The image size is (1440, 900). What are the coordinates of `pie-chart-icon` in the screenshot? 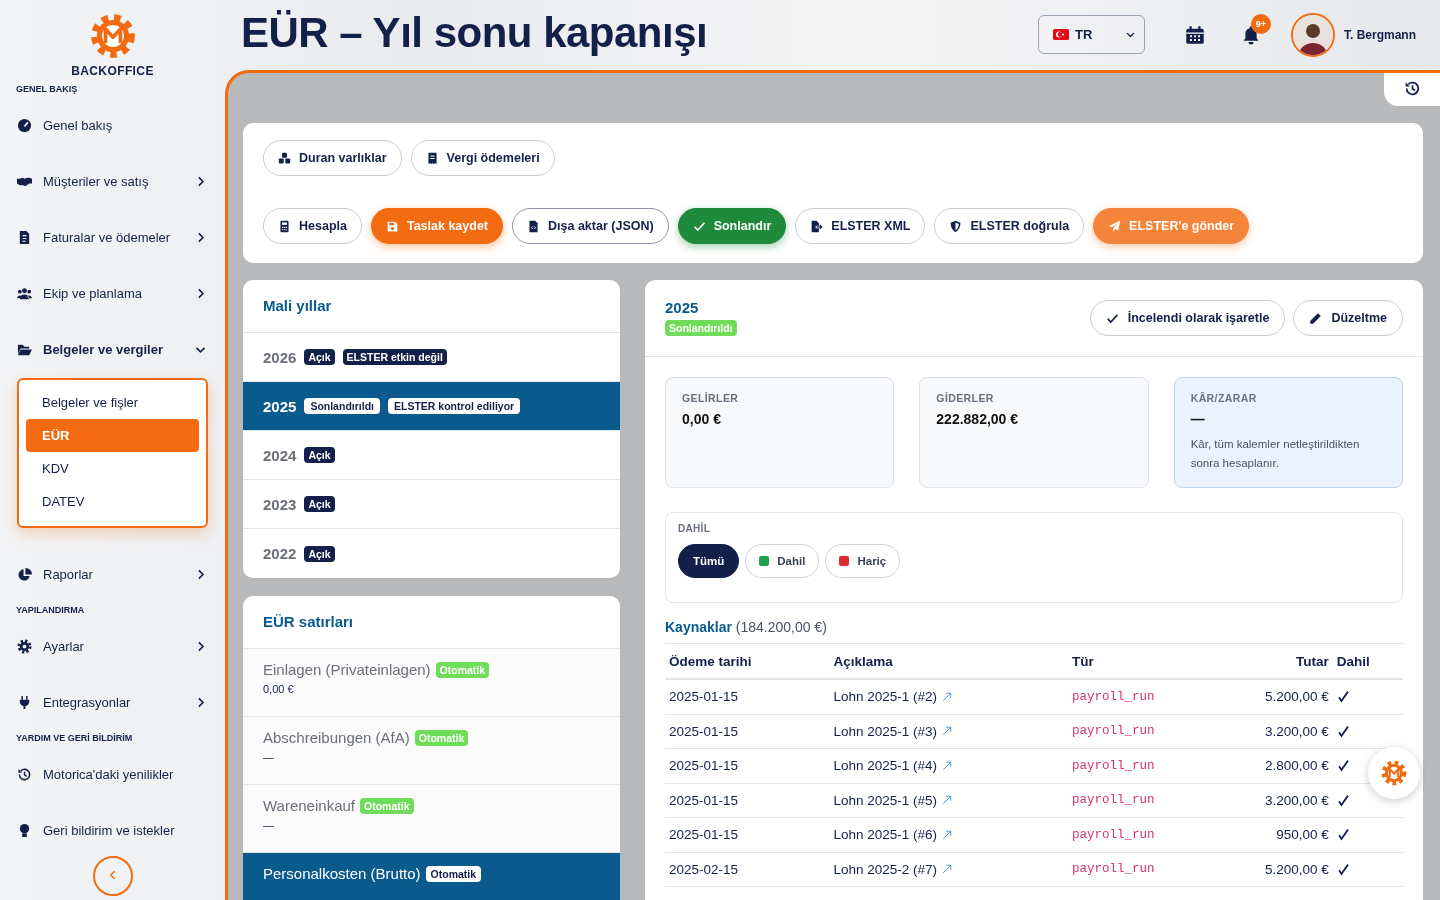 It's located at (24, 574).